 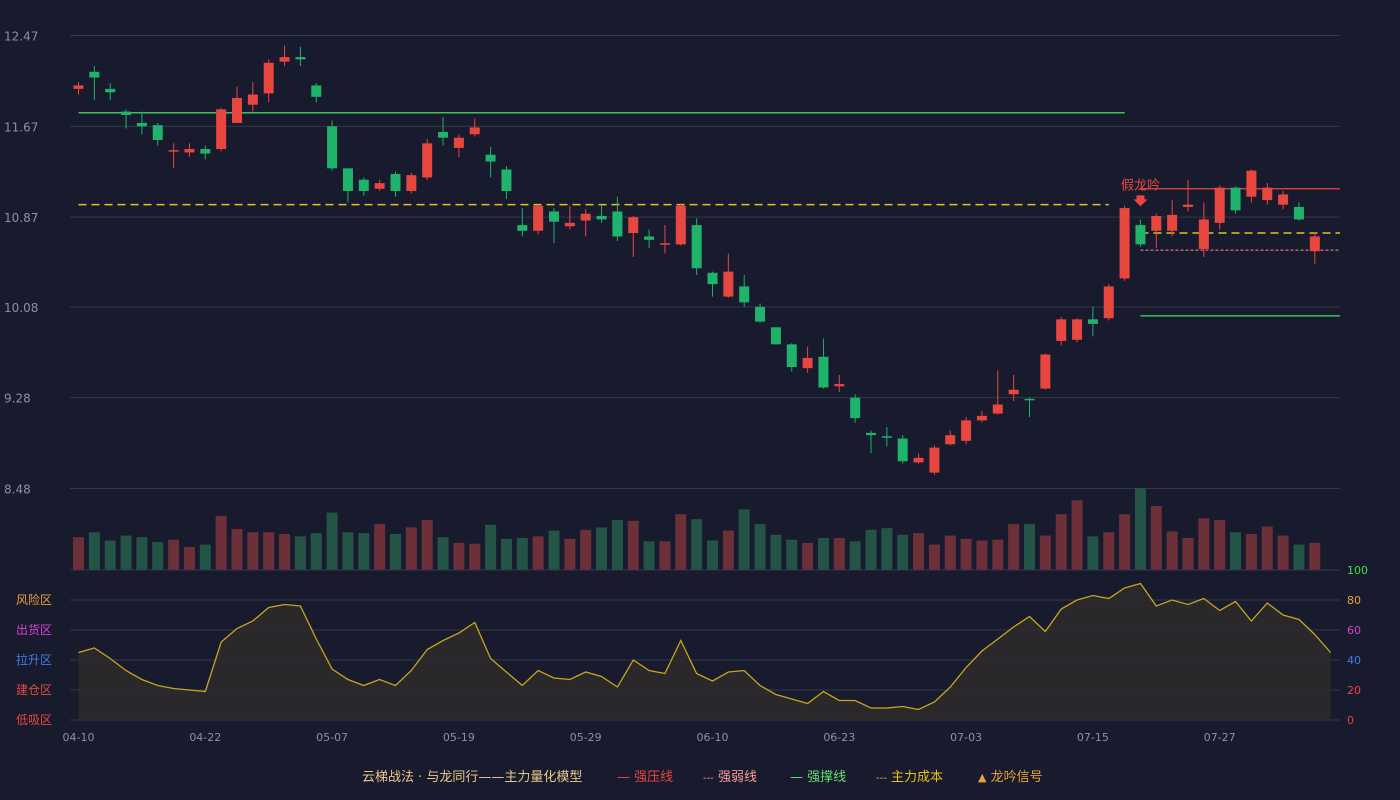 What do you see at coordinates (982, 777) in the screenshot?
I see `legend-signal-symbol: ▲` at bounding box center [982, 777].